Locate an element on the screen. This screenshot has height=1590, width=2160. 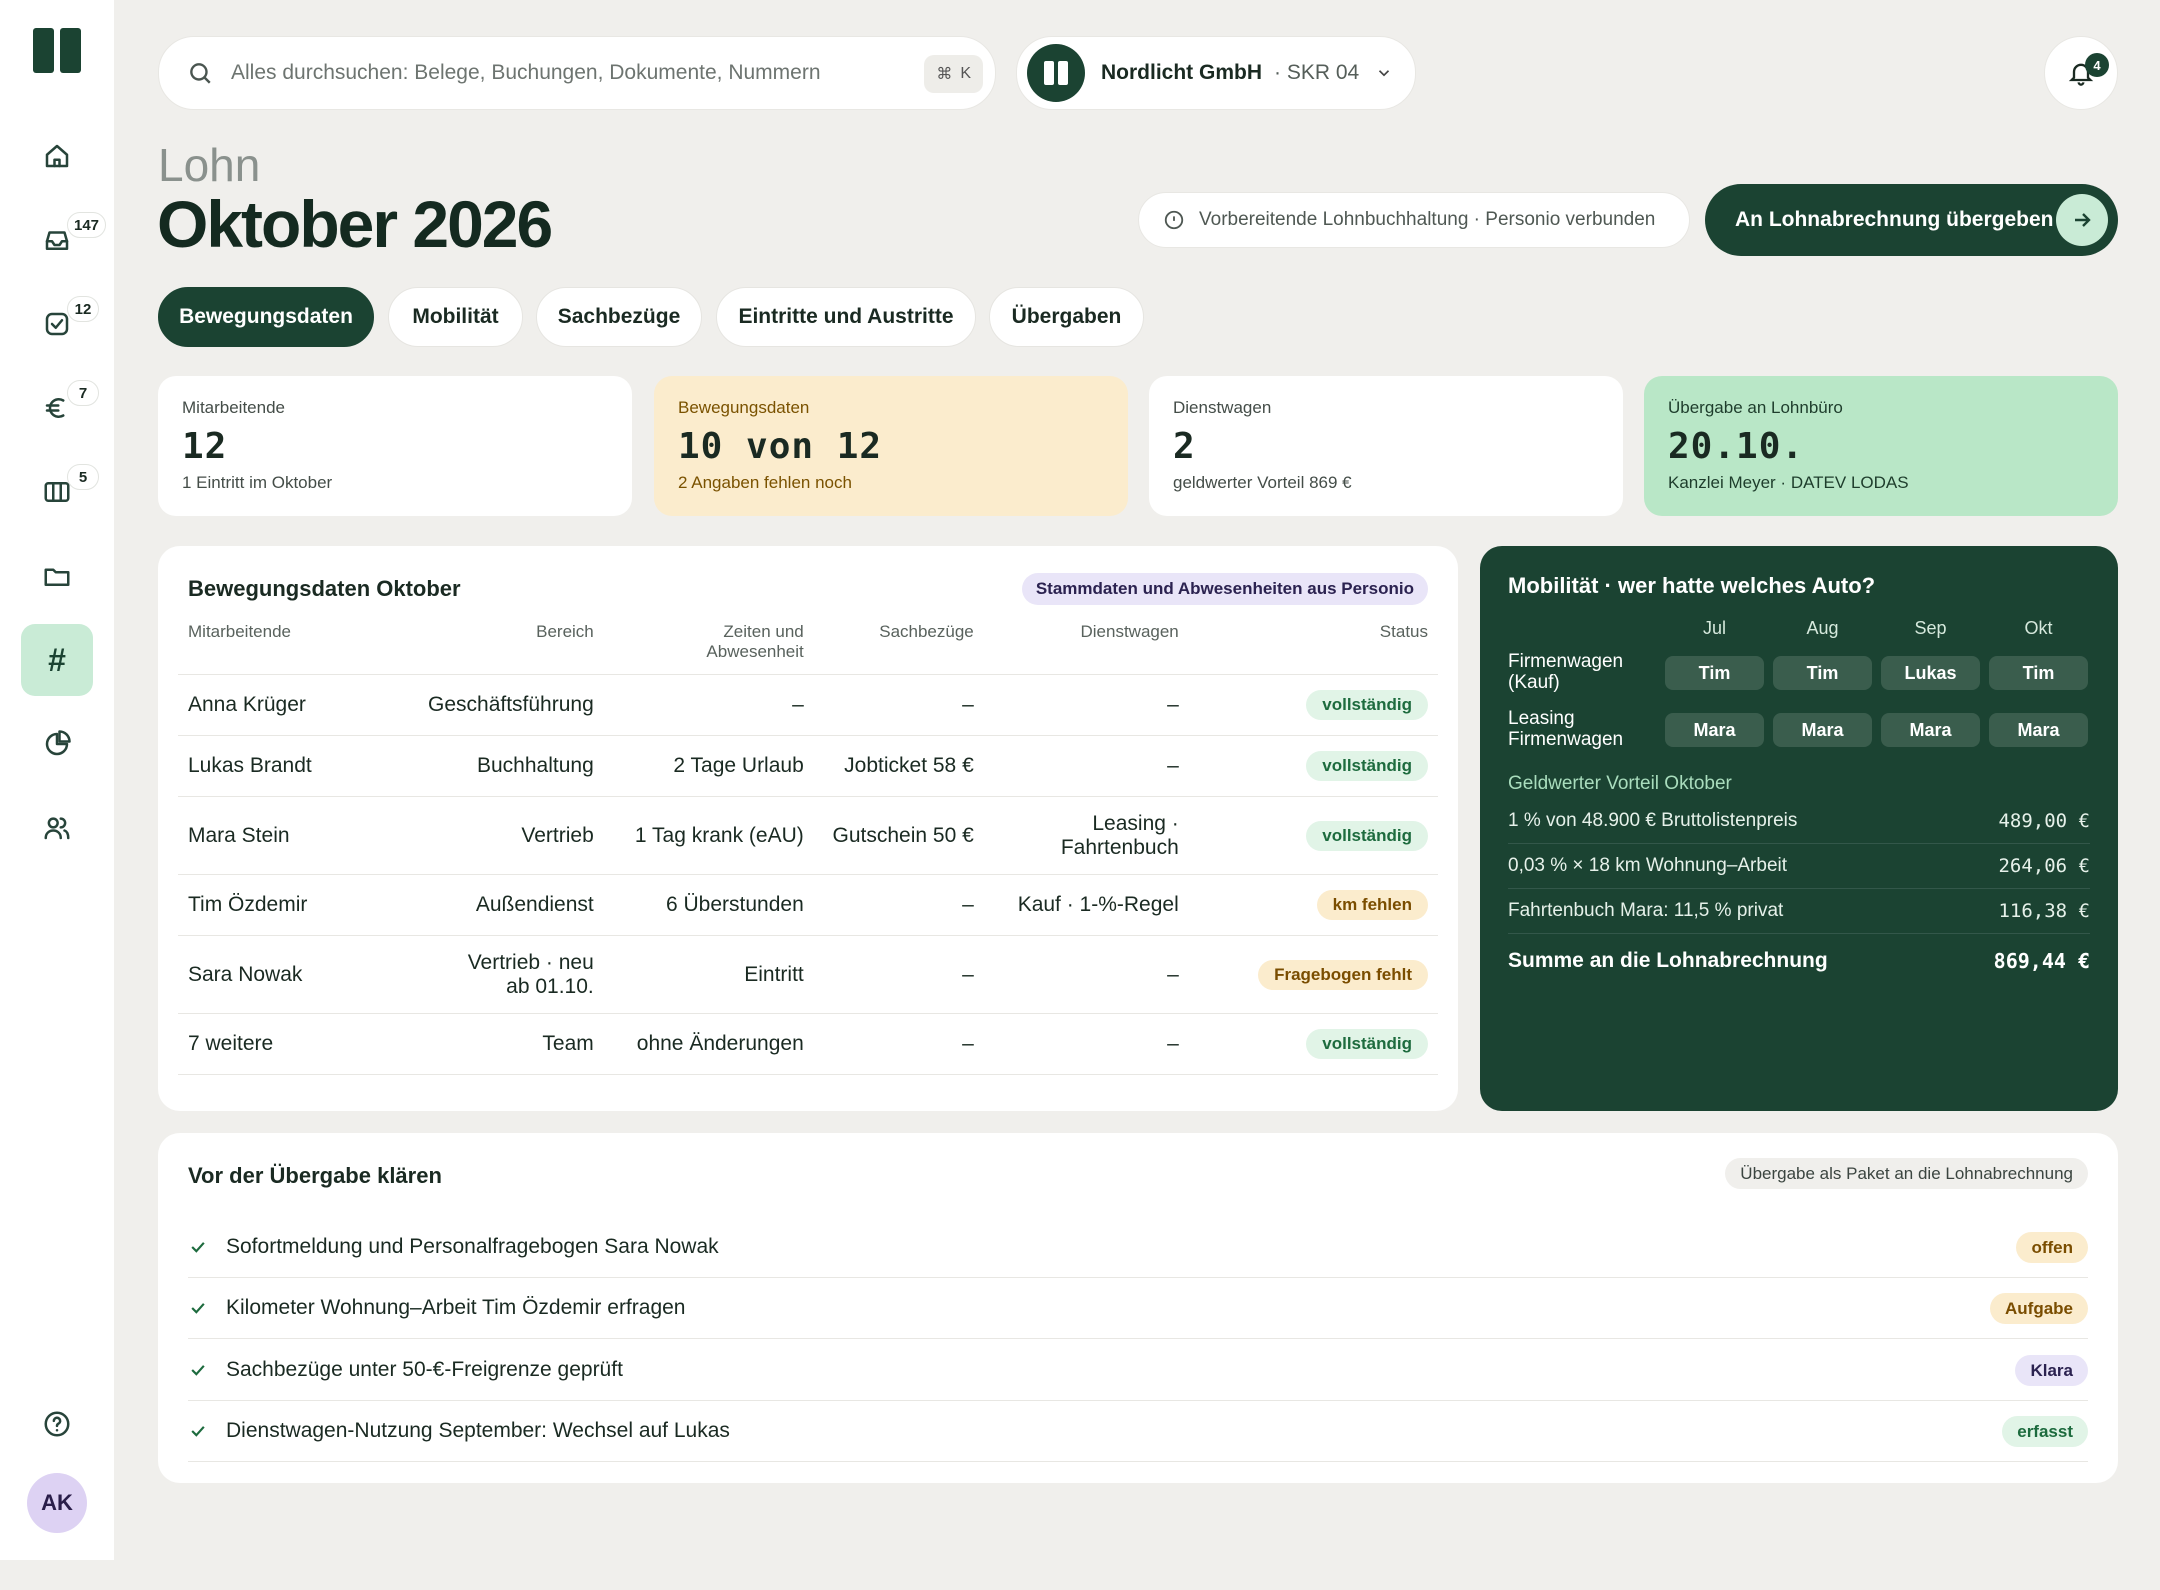
handover-button: An Lohnabrechnung übergeben is located at coordinates (1911, 220).